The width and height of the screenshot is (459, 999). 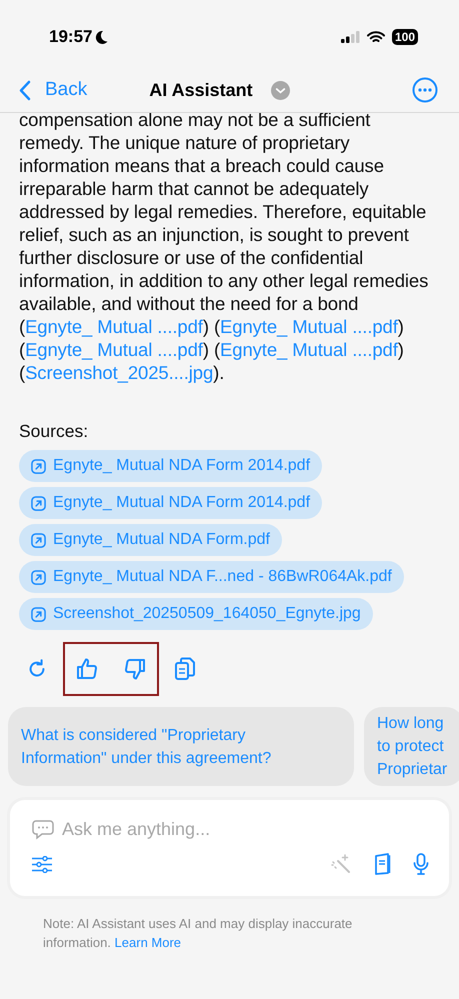 What do you see at coordinates (70, 37) in the screenshot?
I see `status-time: 19:57` at bounding box center [70, 37].